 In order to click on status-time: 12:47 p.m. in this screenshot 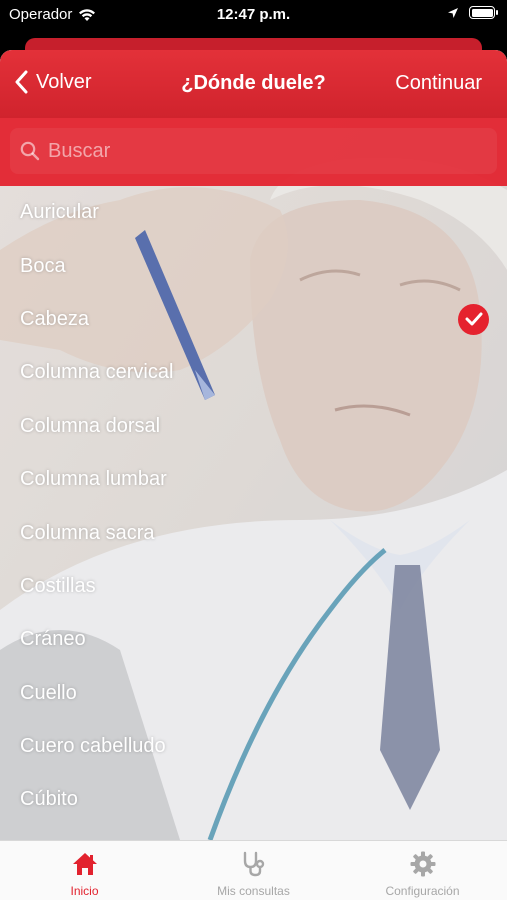, I will do `click(253, 14)`.